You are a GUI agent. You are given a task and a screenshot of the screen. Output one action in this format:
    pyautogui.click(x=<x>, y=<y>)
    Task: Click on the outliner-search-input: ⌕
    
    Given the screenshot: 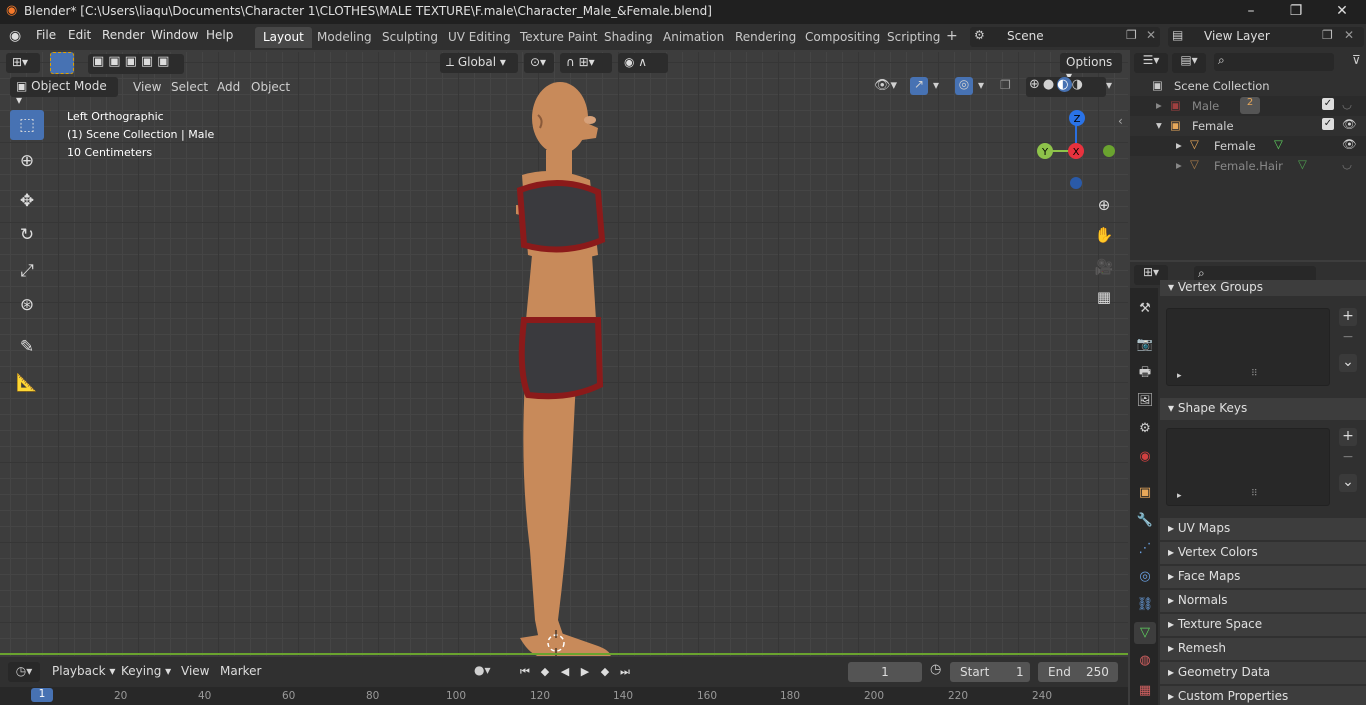 What is the action you would take?
    pyautogui.click(x=1274, y=62)
    